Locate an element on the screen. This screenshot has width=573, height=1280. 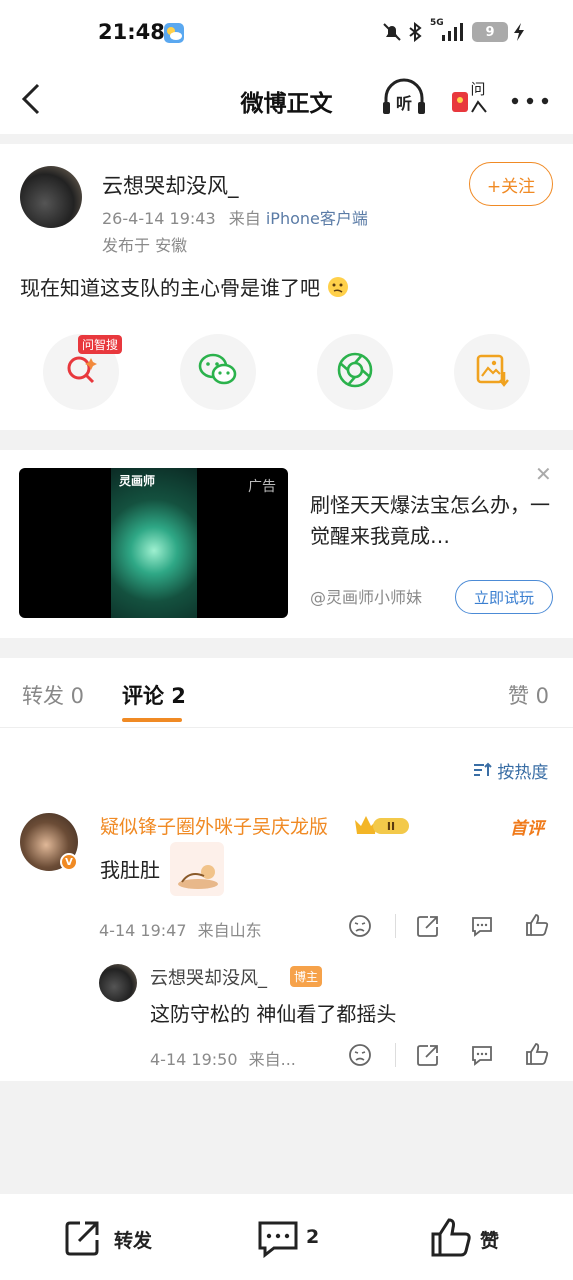
status-bar: 21:48 5G 9 is located at coordinates (286, 32).